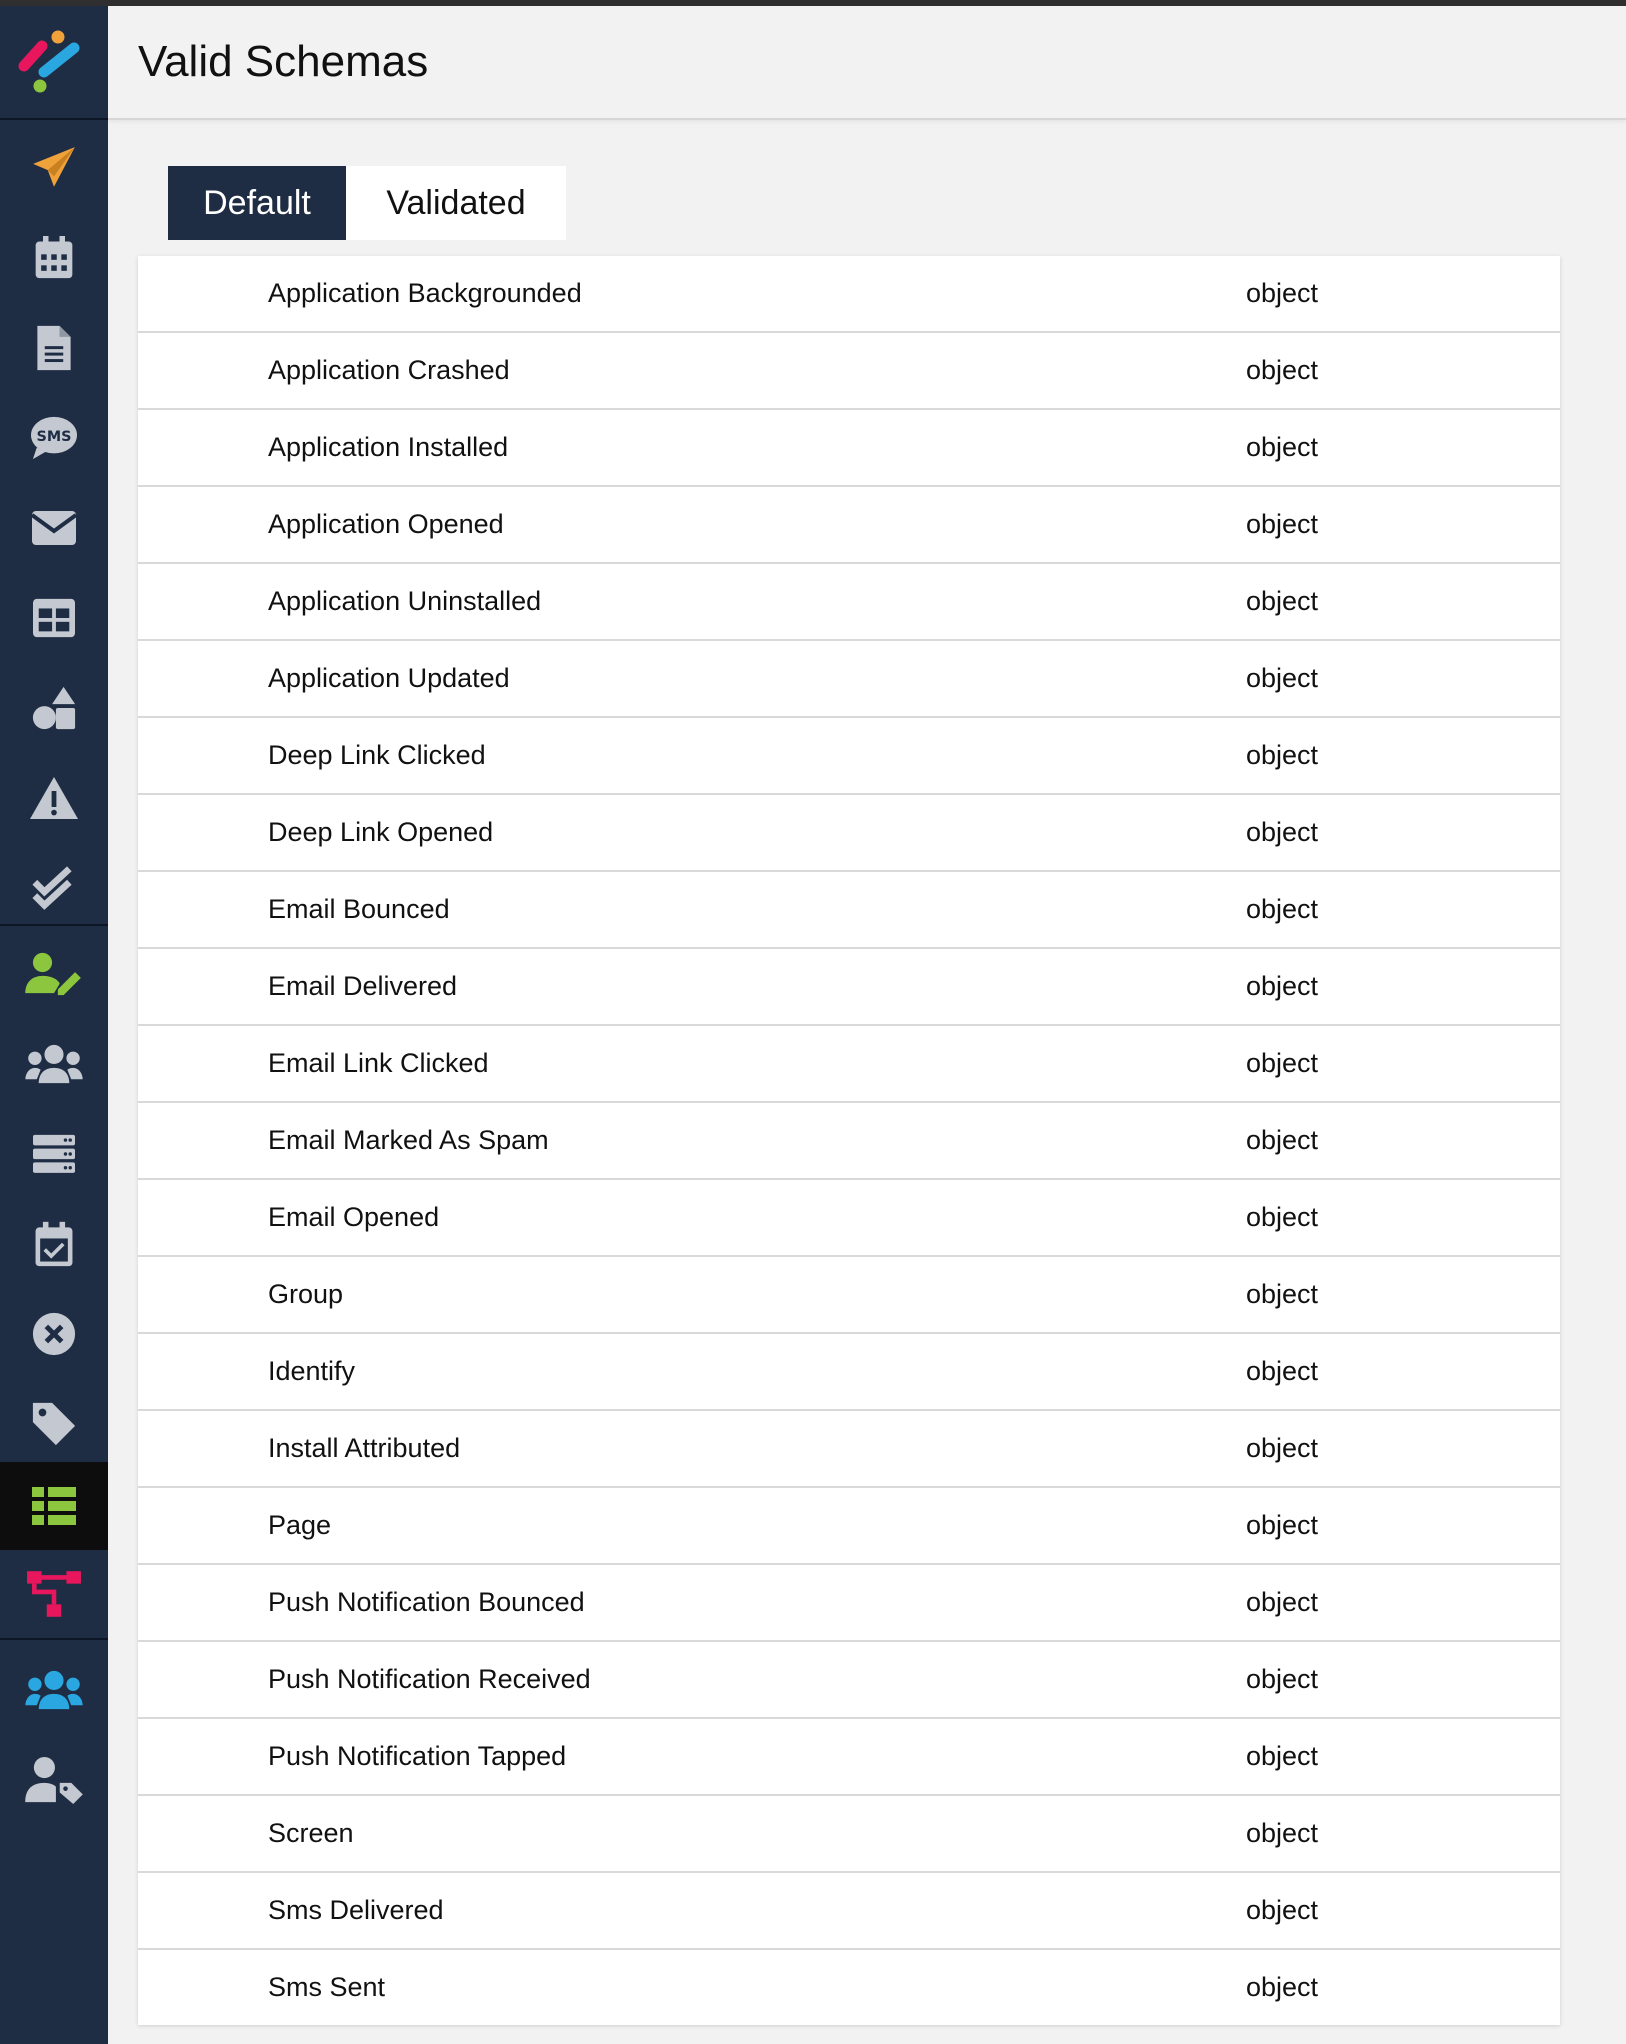 The image size is (1626, 2044). I want to click on table-row: Application Backgrounded object, so click(849, 294).